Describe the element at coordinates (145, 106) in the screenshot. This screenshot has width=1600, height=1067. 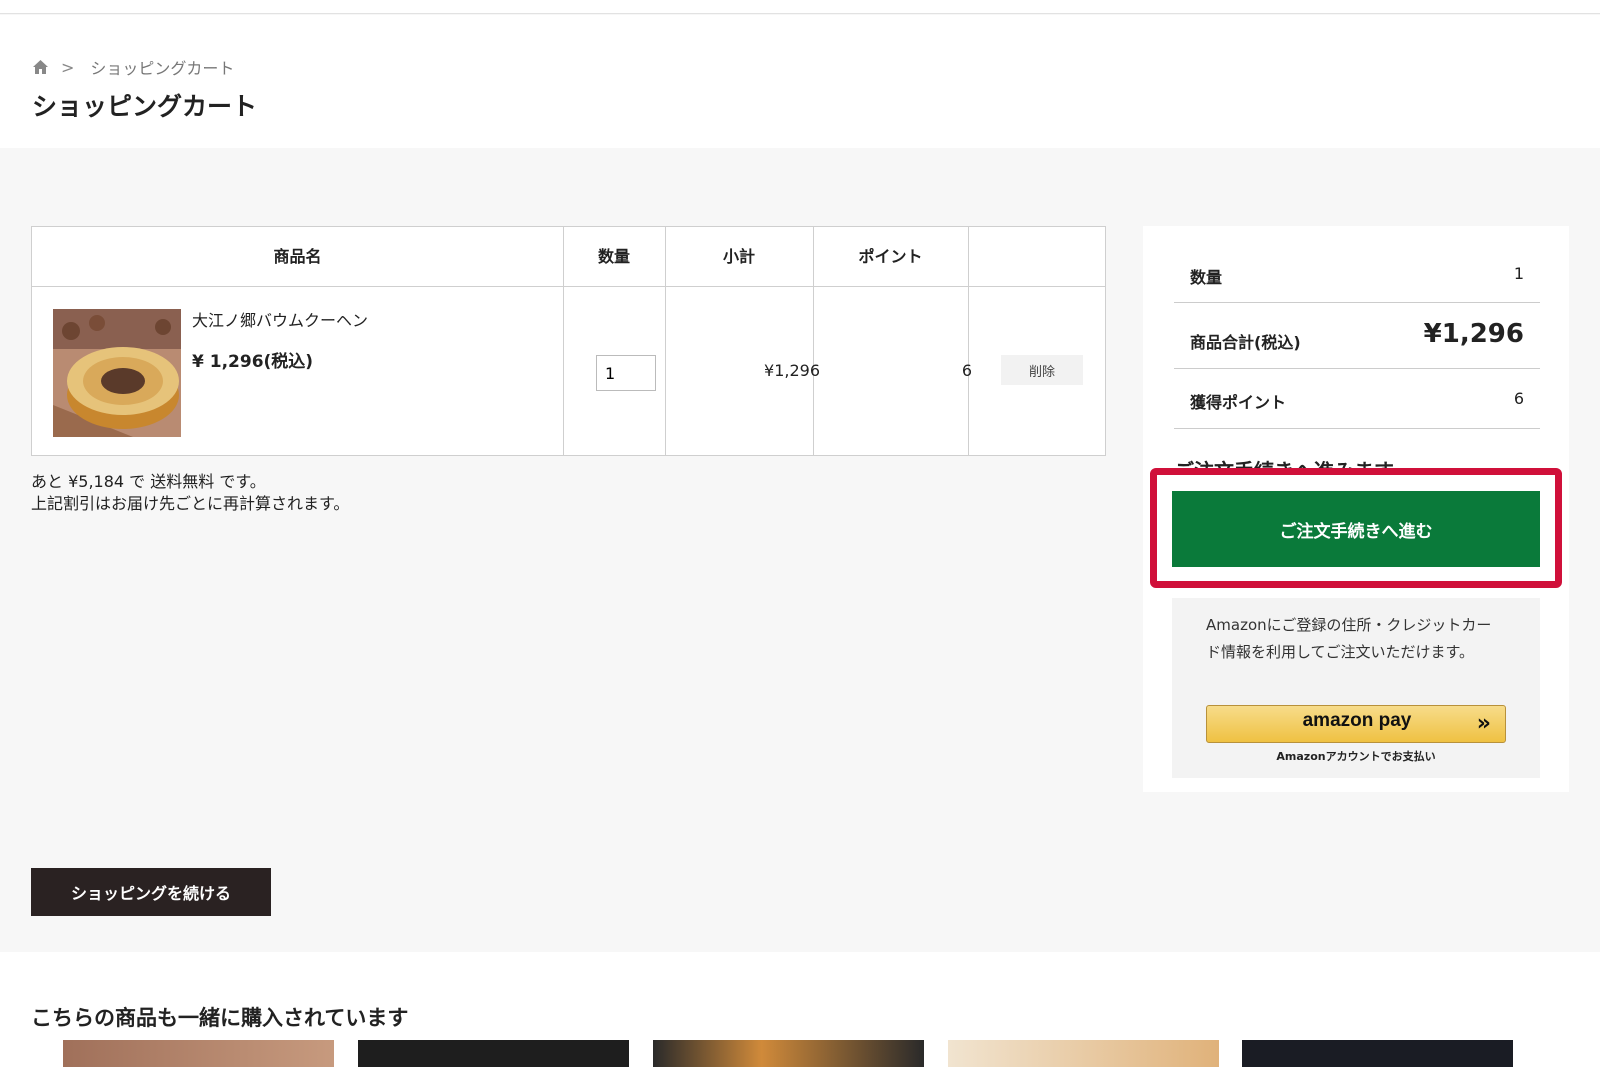
I see `page-title: ショッピングカート` at that location.